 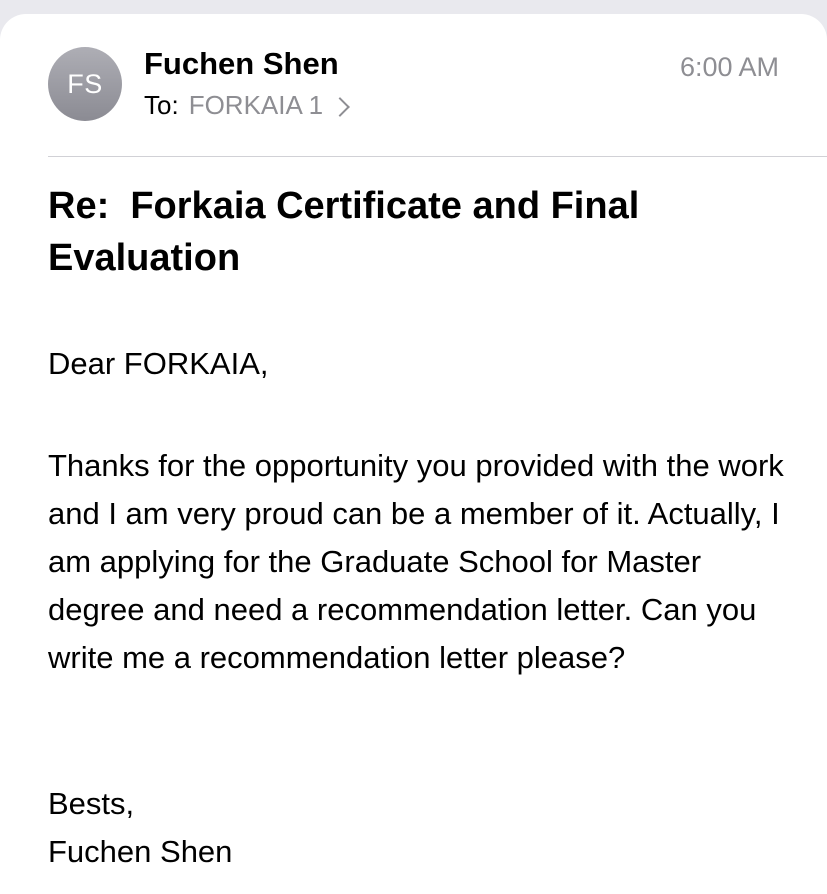 I want to click on email-greeting: Dear FORKAIA,, so click(x=158, y=363).